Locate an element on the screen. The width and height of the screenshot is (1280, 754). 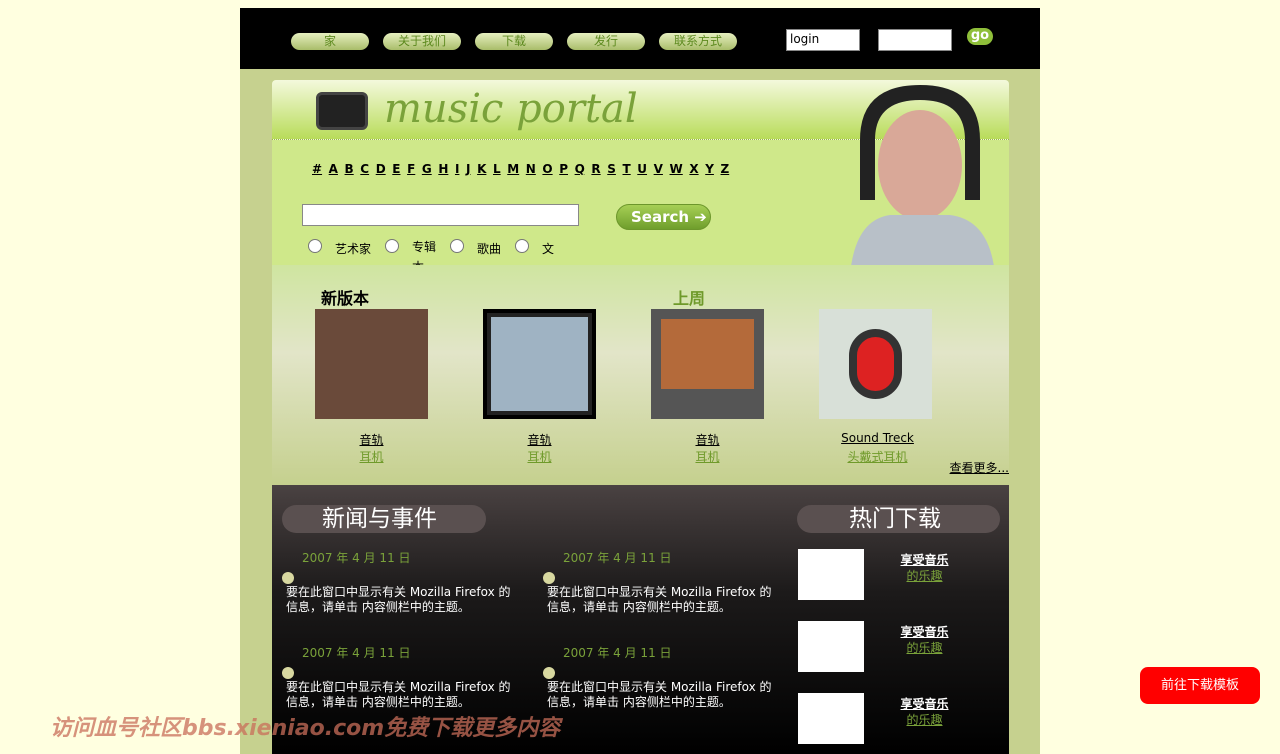
radio-artist is located at coordinates (315, 246).